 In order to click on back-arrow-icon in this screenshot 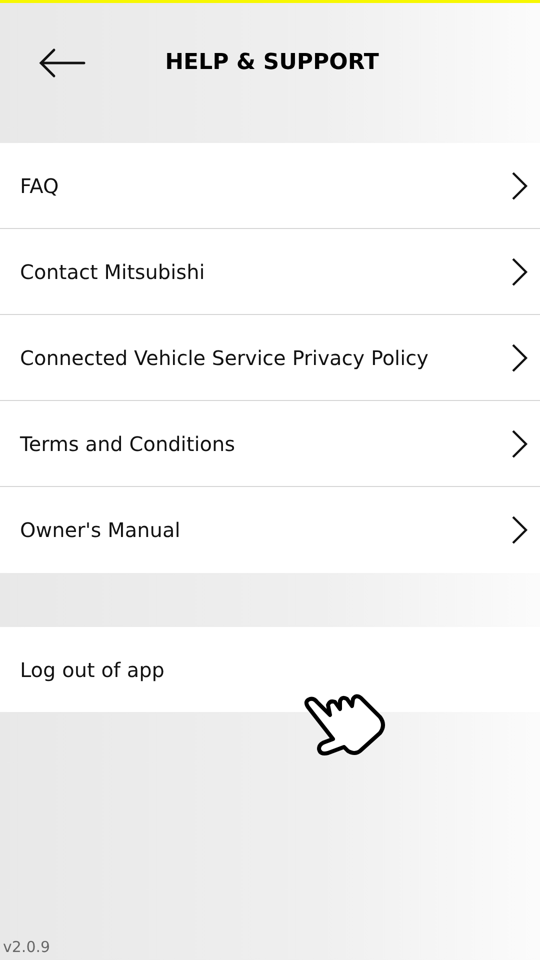, I will do `click(62, 63)`.